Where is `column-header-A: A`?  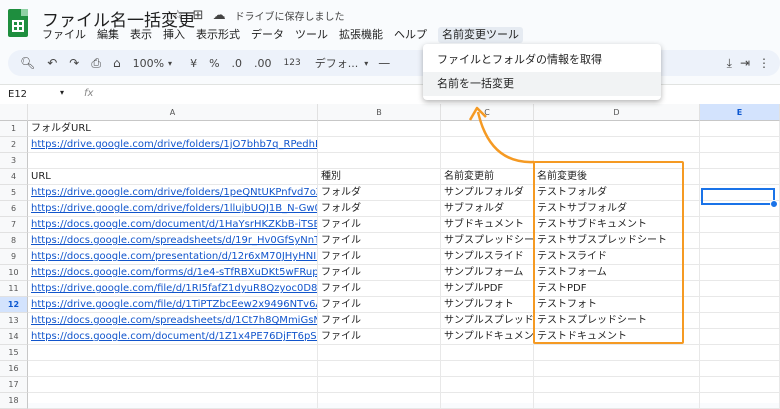
column-header-A: A is located at coordinates (173, 112).